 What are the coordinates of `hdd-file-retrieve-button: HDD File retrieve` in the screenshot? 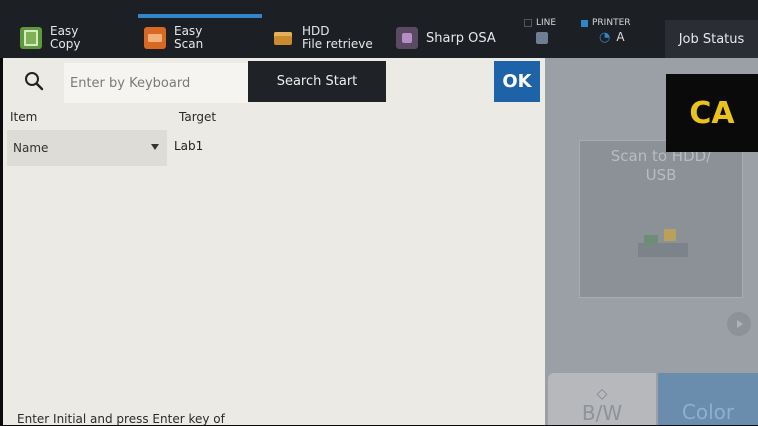 It's located at (322, 38).